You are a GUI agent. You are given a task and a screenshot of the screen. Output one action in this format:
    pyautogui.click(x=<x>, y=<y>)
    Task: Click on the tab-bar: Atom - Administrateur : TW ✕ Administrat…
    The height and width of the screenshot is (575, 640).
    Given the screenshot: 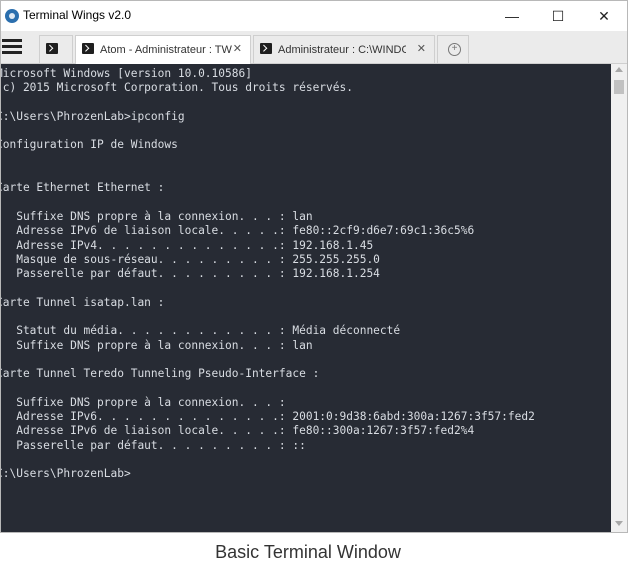 What is the action you would take?
    pyautogui.click(x=314, y=47)
    